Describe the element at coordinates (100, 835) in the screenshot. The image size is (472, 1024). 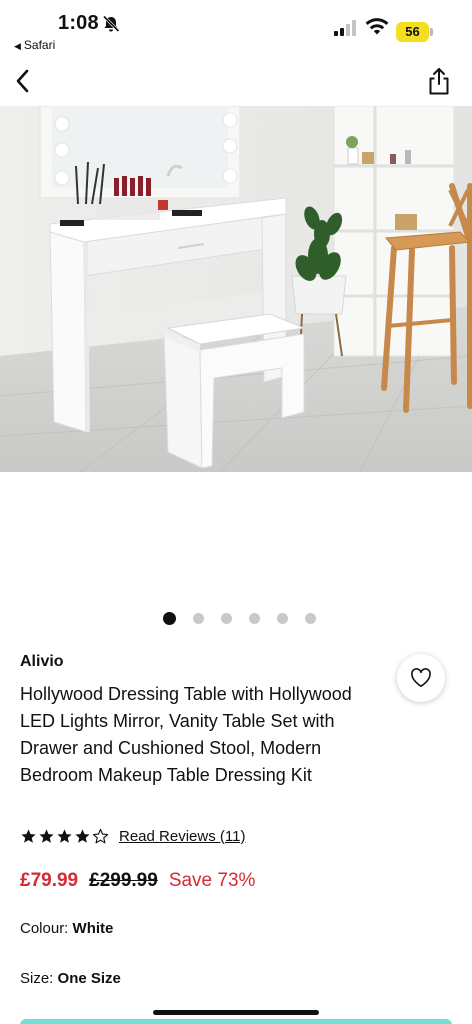
I see `star-outline-icon` at that location.